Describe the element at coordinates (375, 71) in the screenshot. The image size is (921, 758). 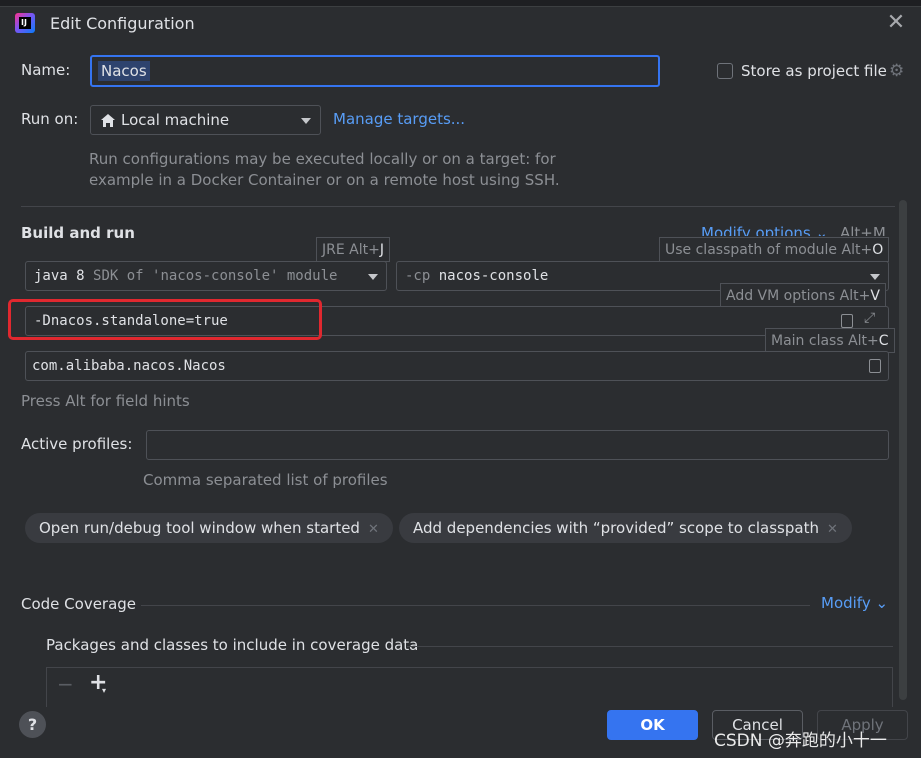
I see `name-input: Nacos` at that location.